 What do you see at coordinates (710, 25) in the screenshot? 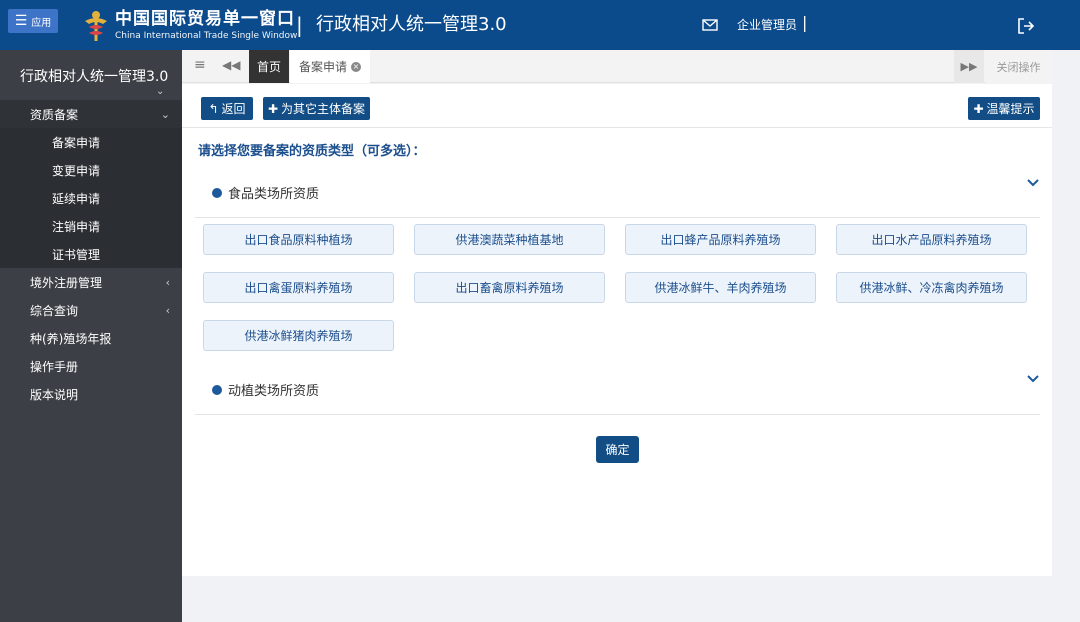
I see `mail-icon` at bounding box center [710, 25].